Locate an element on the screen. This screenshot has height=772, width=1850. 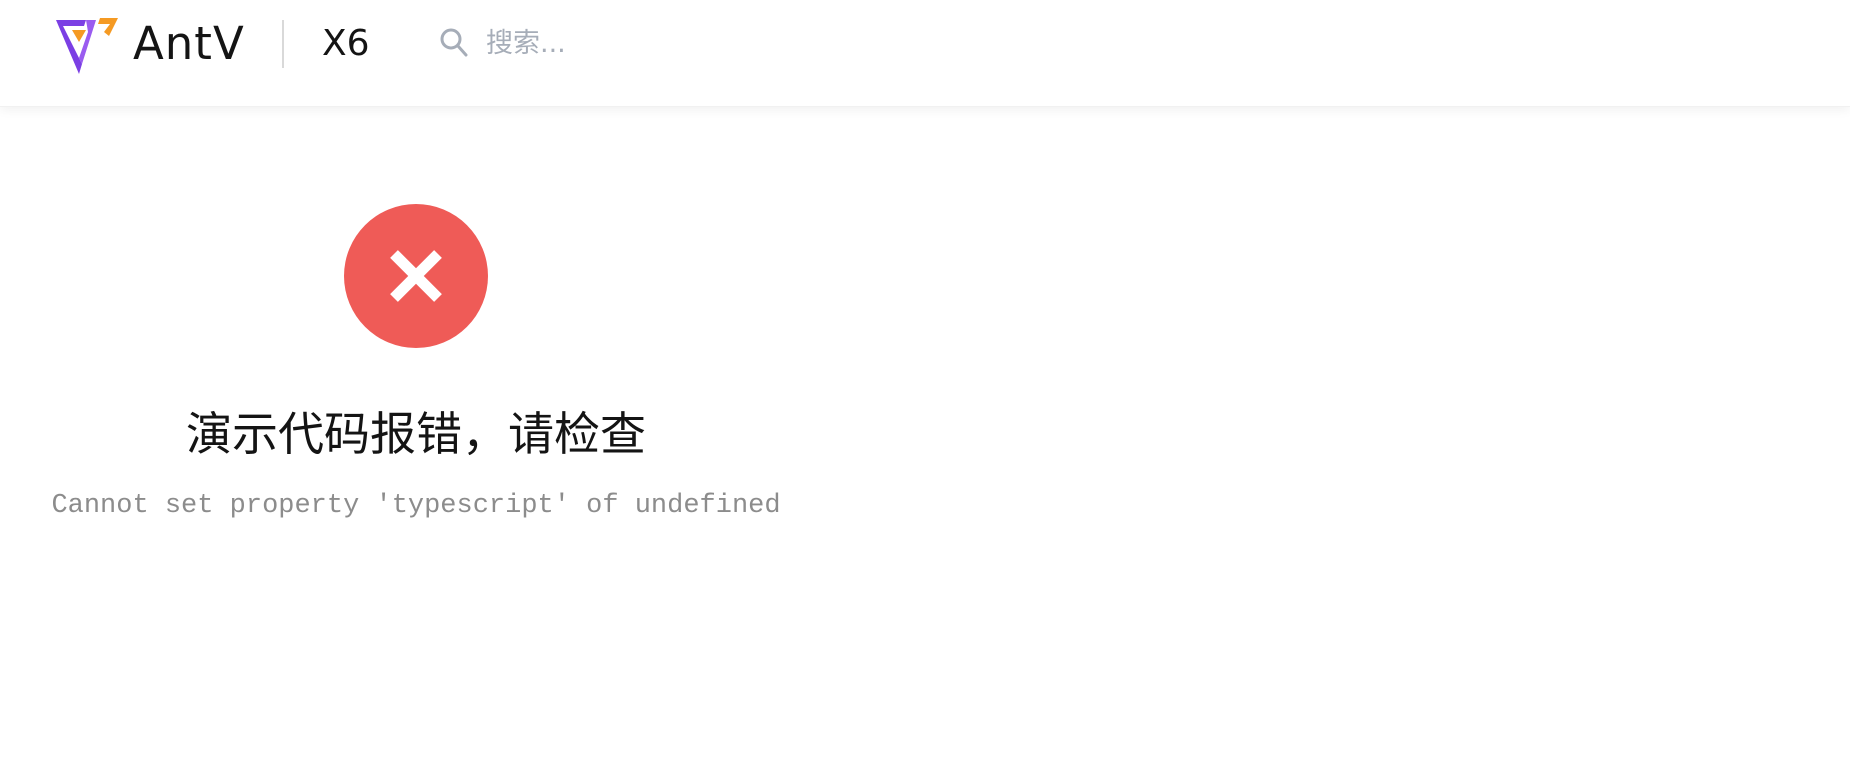
brand-name: AntV is located at coordinates (189, 44).